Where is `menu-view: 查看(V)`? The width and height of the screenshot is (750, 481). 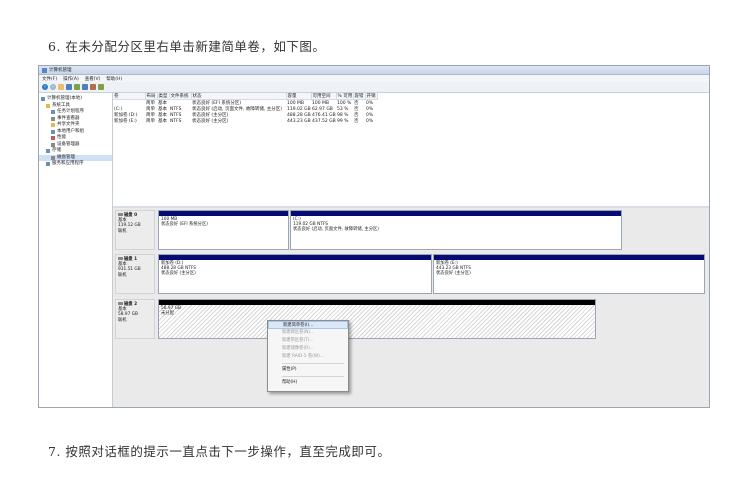 menu-view: 查看(V) is located at coordinates (93, 79).